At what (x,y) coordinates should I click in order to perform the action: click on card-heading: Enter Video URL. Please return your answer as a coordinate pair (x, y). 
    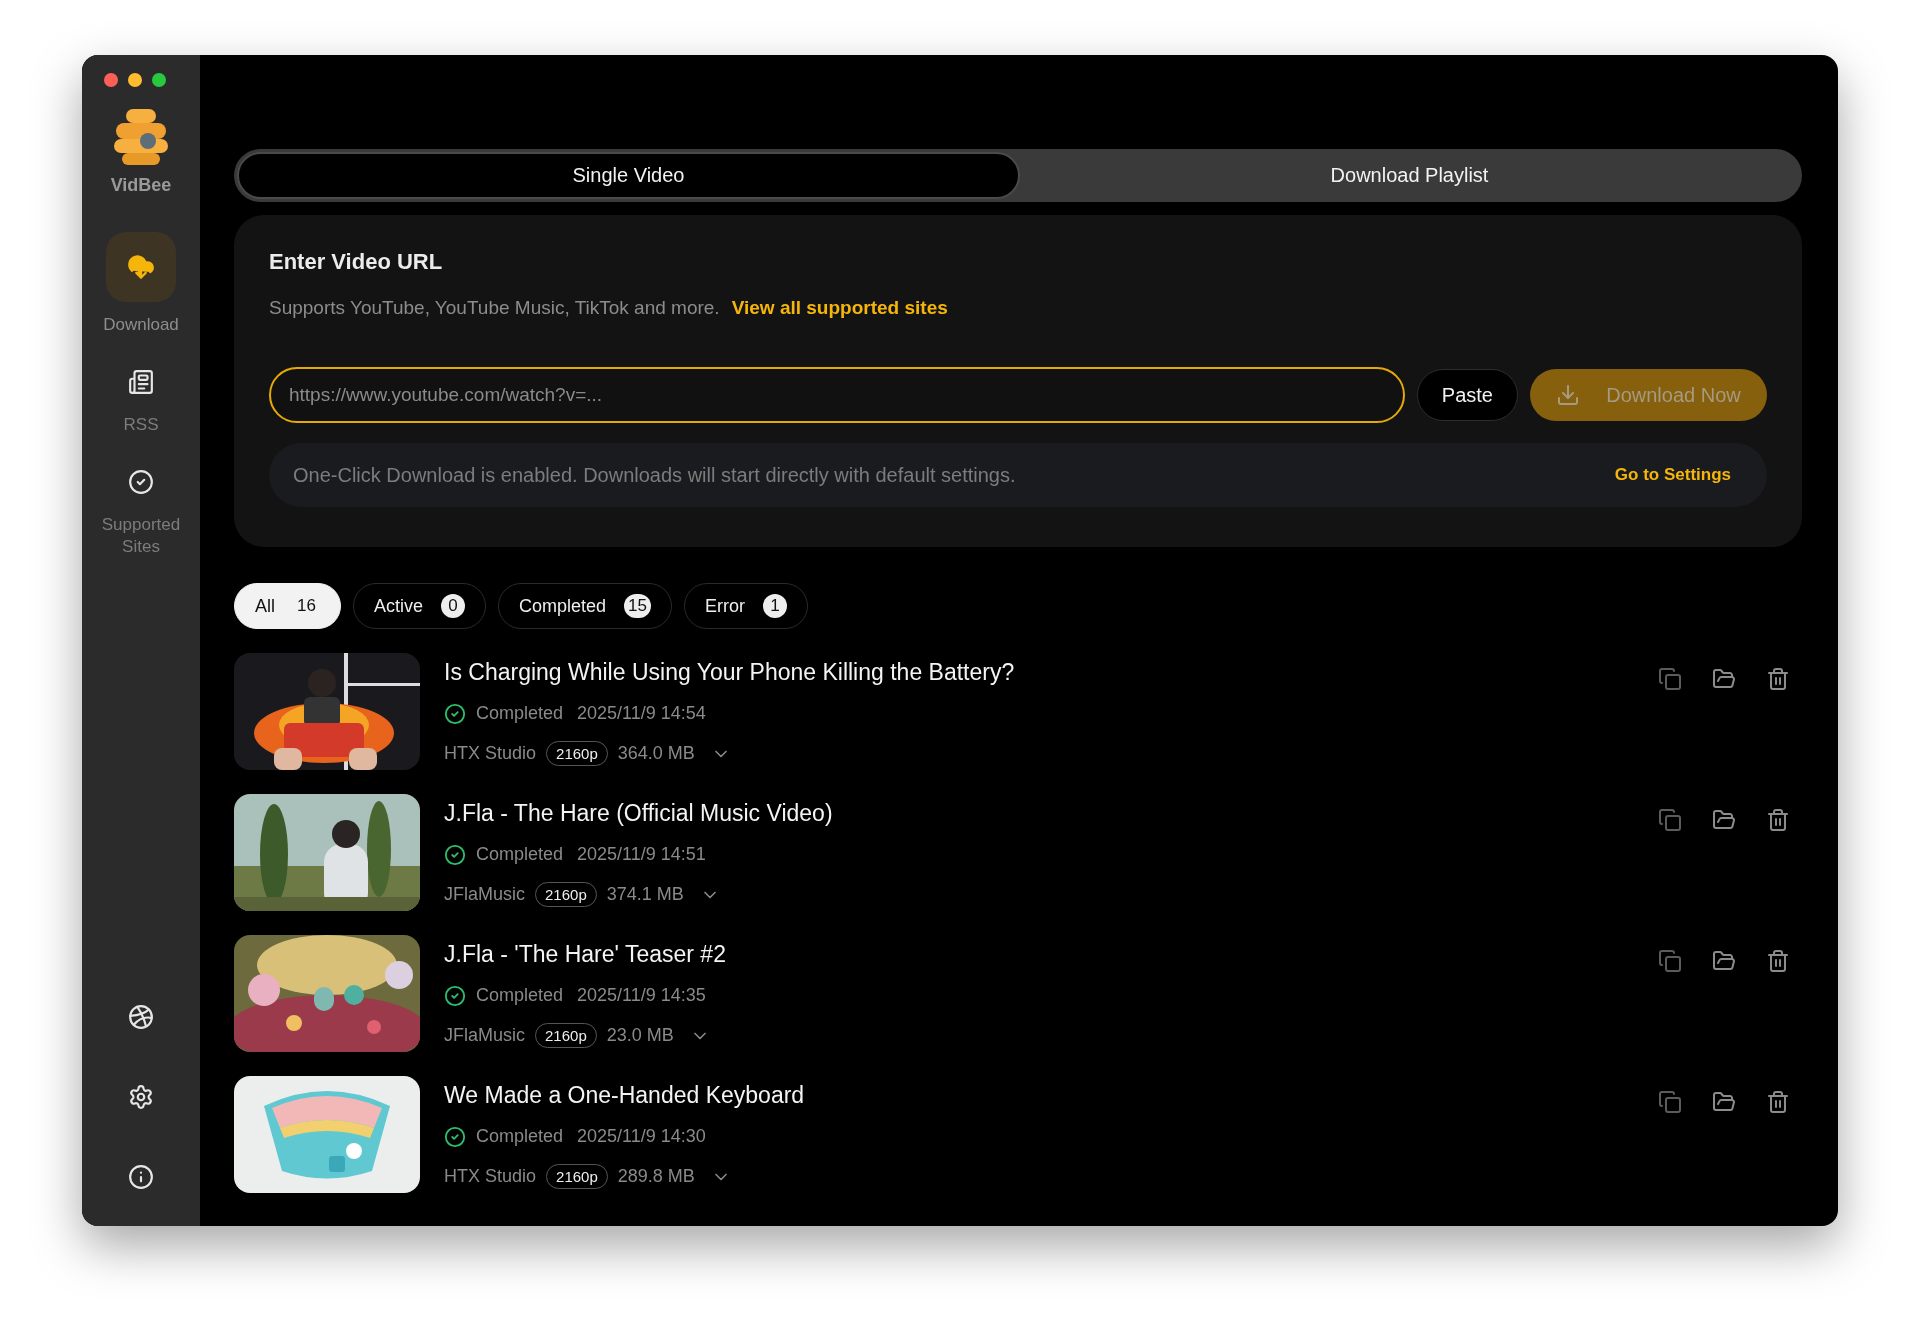
    Looking at the image, I should click on (356, 262).